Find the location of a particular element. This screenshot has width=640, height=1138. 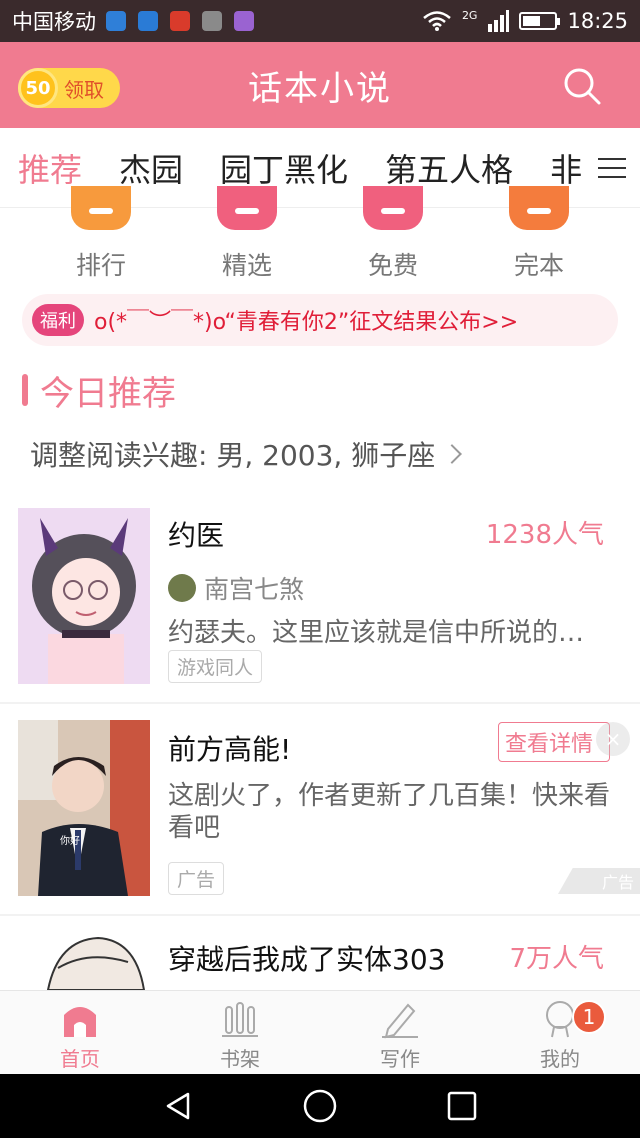

home-button-icon is located at coordinates (320, 1106).